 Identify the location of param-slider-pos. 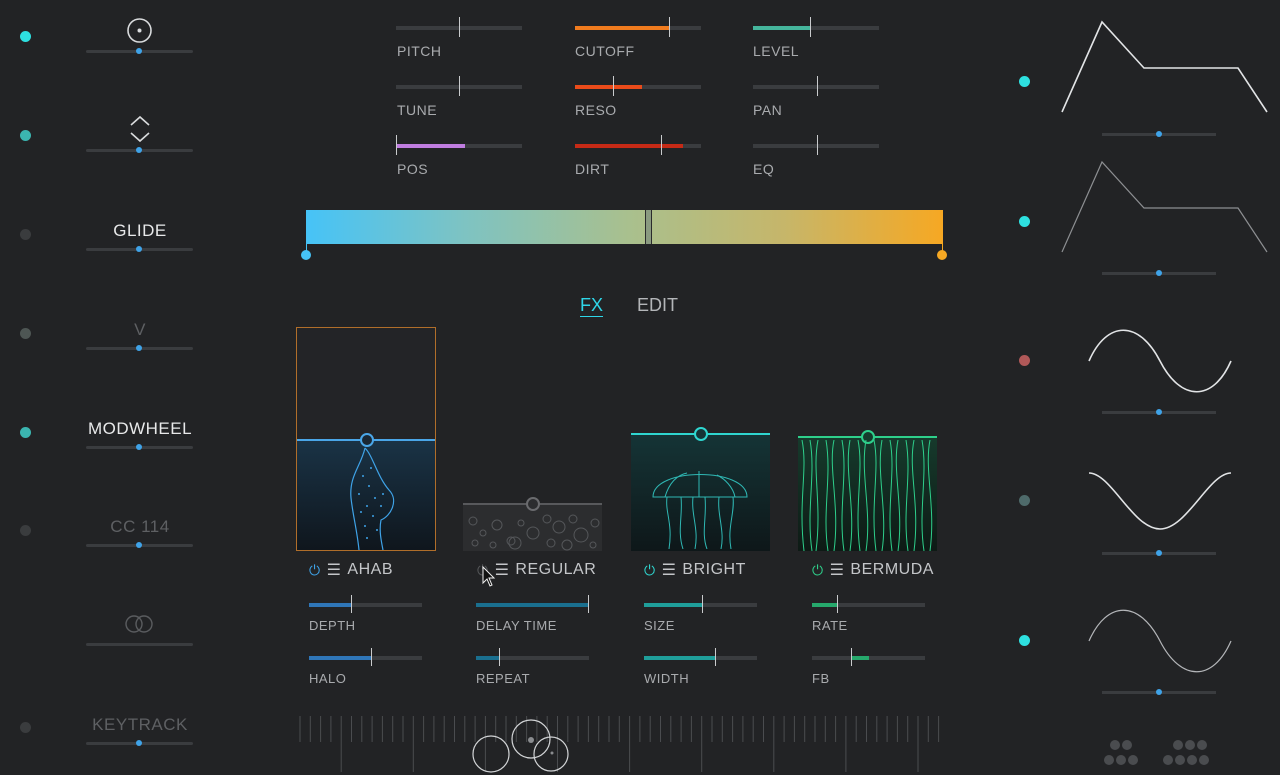
(459, 145).